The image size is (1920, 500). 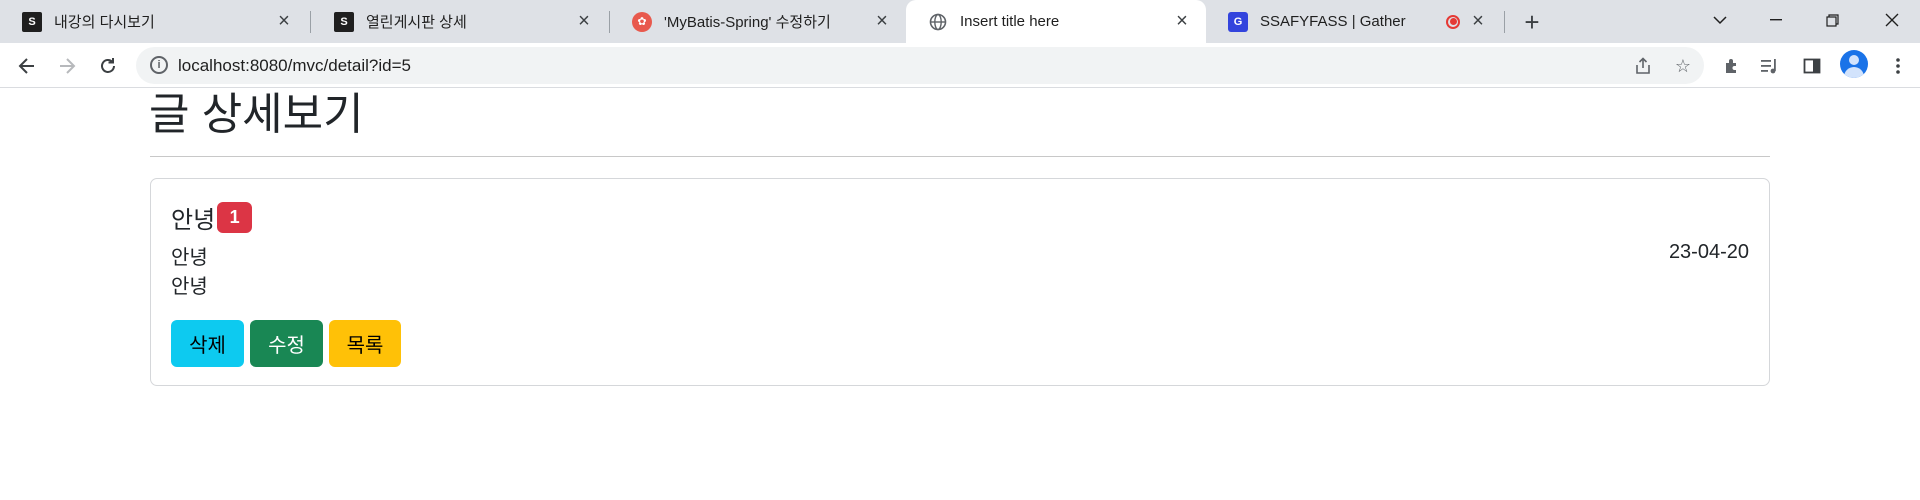 What do you see at coordinates (1238, 21) in the screenshot?
I see `site-favicon-icon: G` at bounding box center [1238, 21].